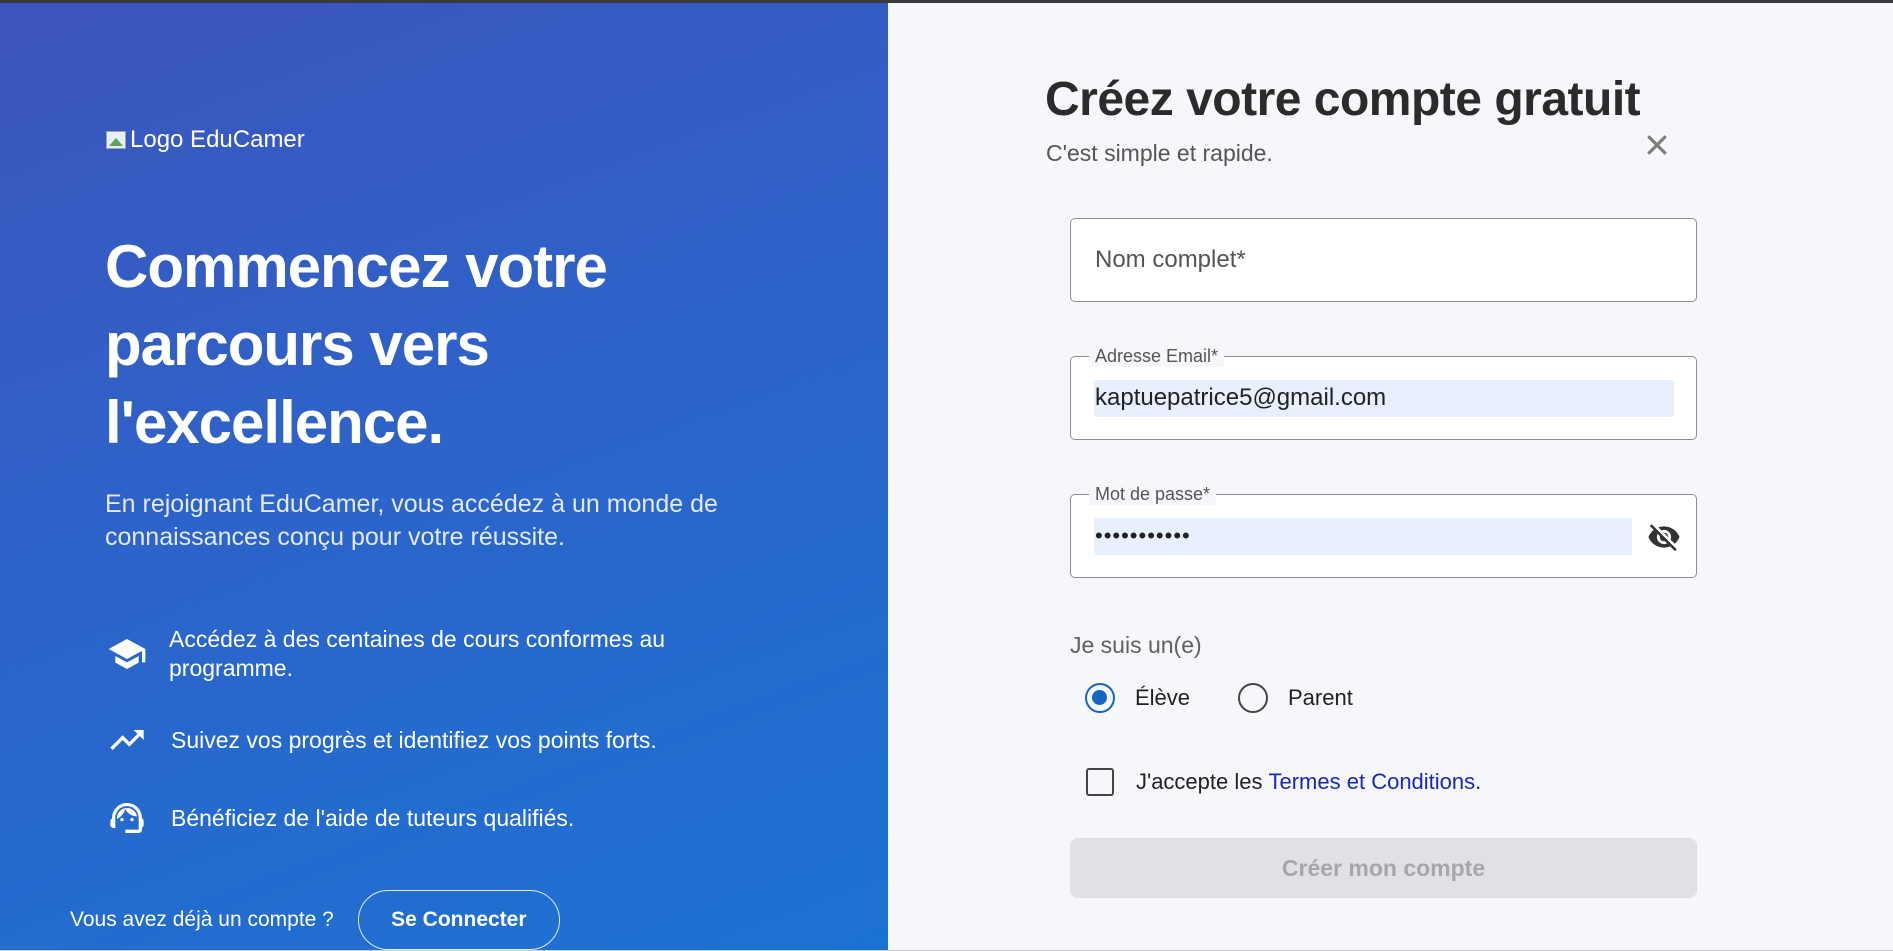 The width and height of the screenshot is (1893, 951). Describe the element at coordinates (127, 818) in the screenshot. I see `support-agent-icon` at that location.